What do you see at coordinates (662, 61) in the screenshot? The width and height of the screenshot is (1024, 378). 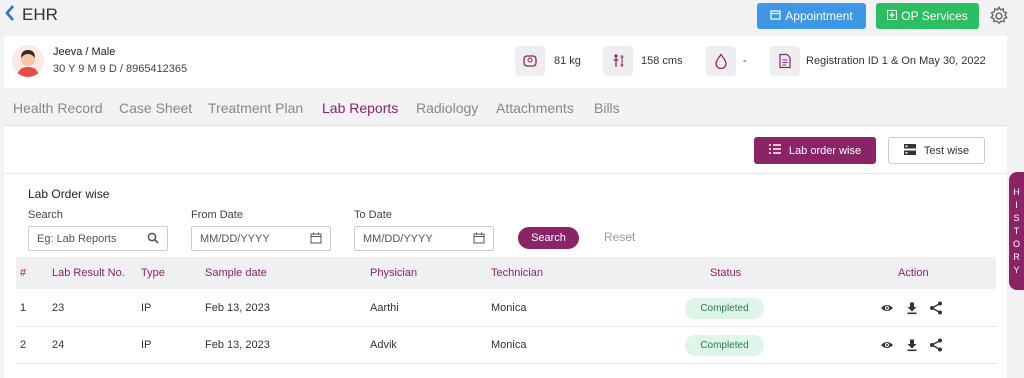 I see `patient-height: 158 cms` at bounding box center [662, 61].